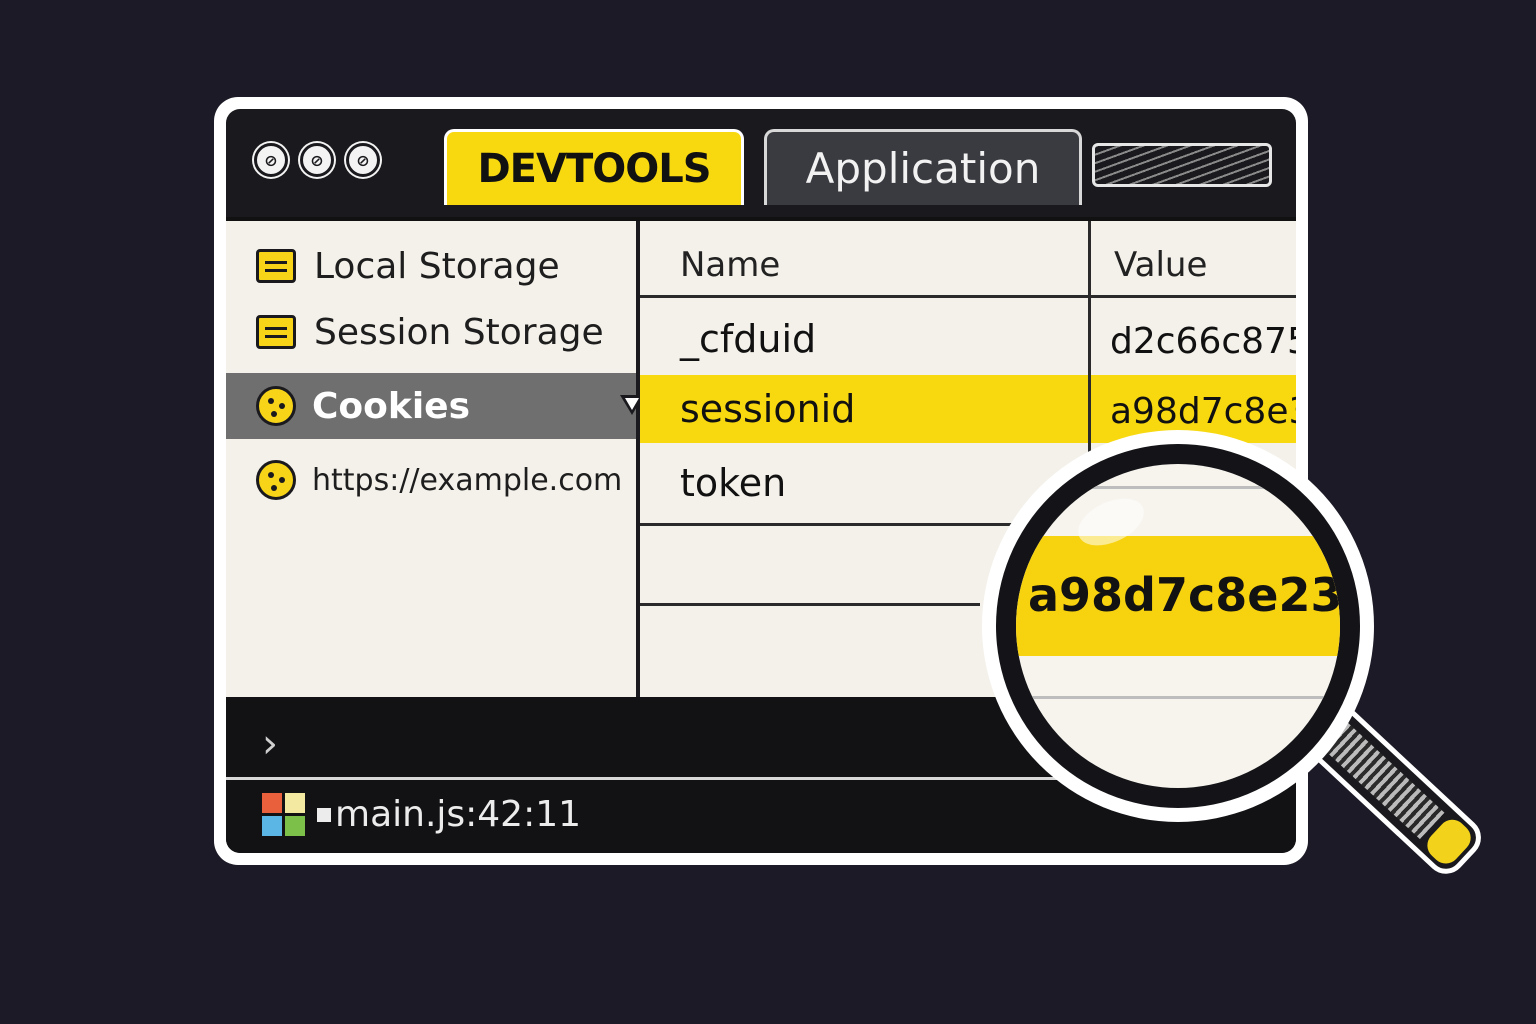  What do you see at coordinates (1178, 626) in the screenshot?
I see `magnifier-lens: a98d7c8e23` at bounding box center [1178, 626].